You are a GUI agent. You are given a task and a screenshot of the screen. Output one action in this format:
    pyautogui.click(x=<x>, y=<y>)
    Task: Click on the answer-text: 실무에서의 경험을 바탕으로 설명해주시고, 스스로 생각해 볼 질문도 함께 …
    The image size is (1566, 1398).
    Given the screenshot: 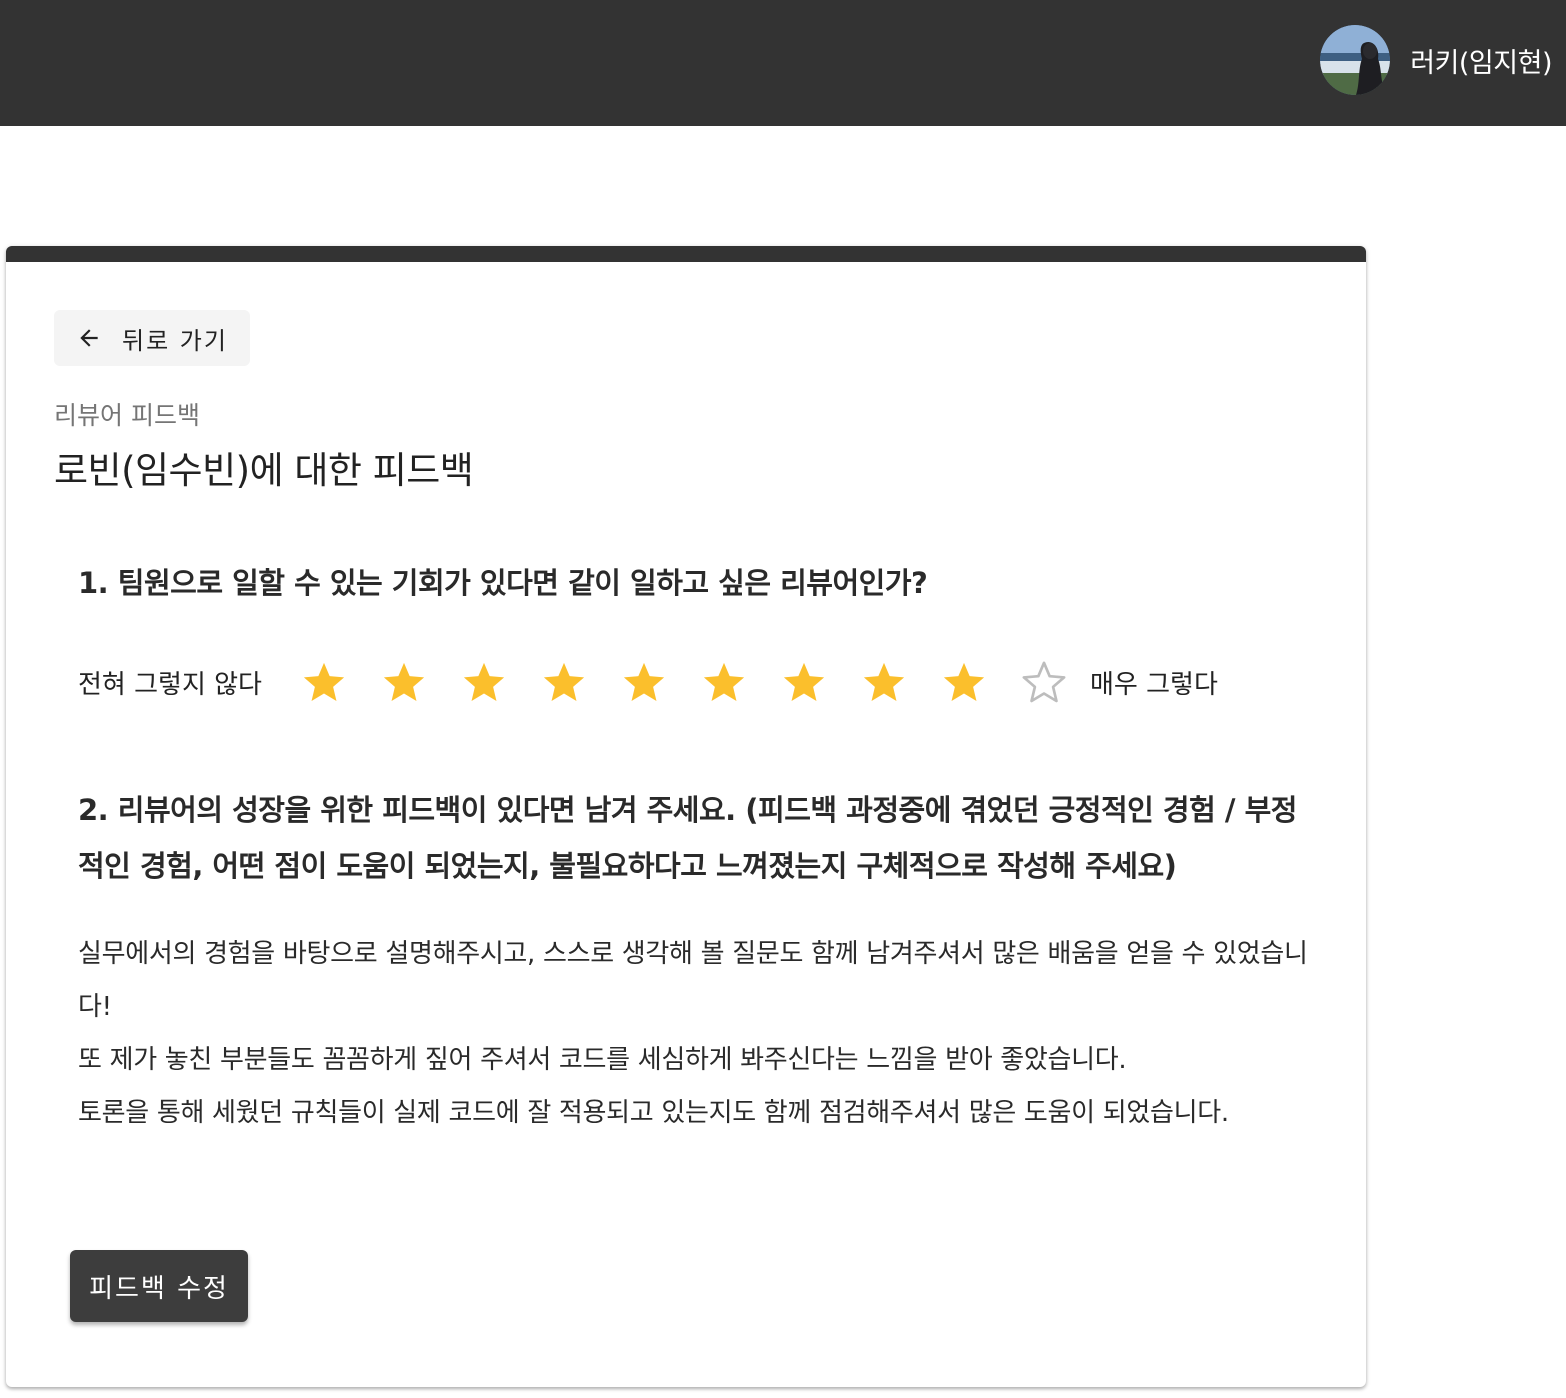 What is the action you would take?
    pyautogui.click(x=693, y=1034)
    